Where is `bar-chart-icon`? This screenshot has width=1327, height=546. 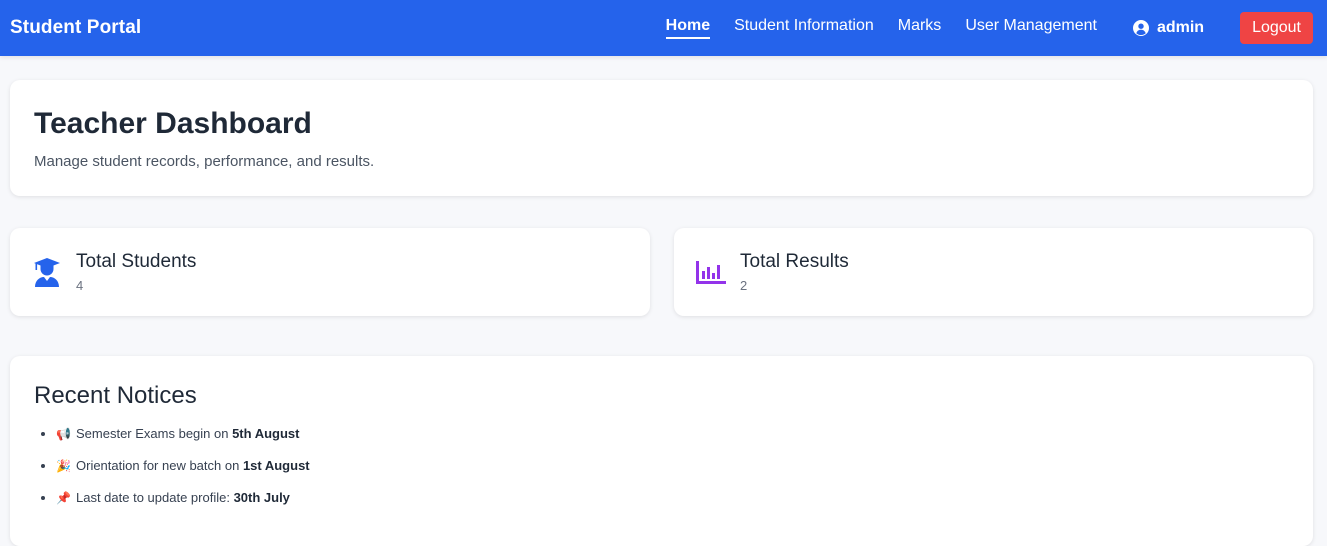 bar-chart-icon is located at coordinates (711, 272).